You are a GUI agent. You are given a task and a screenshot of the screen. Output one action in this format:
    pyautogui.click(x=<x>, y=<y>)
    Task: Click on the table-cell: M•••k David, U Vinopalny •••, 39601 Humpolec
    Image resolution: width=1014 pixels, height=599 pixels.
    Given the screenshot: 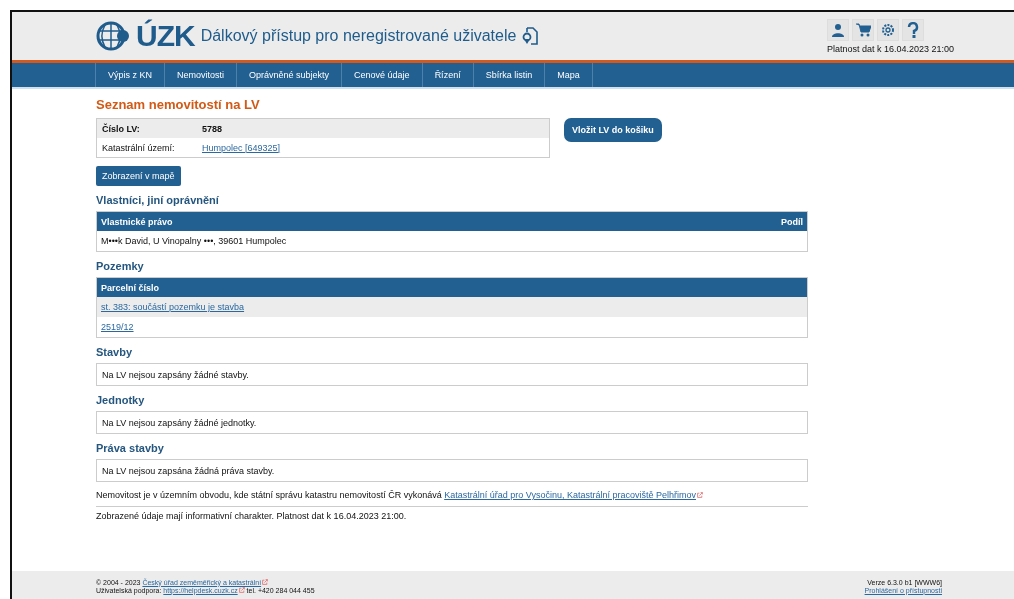 What is the action you would take?
    pyautogui.click(x=194, y=241)
    